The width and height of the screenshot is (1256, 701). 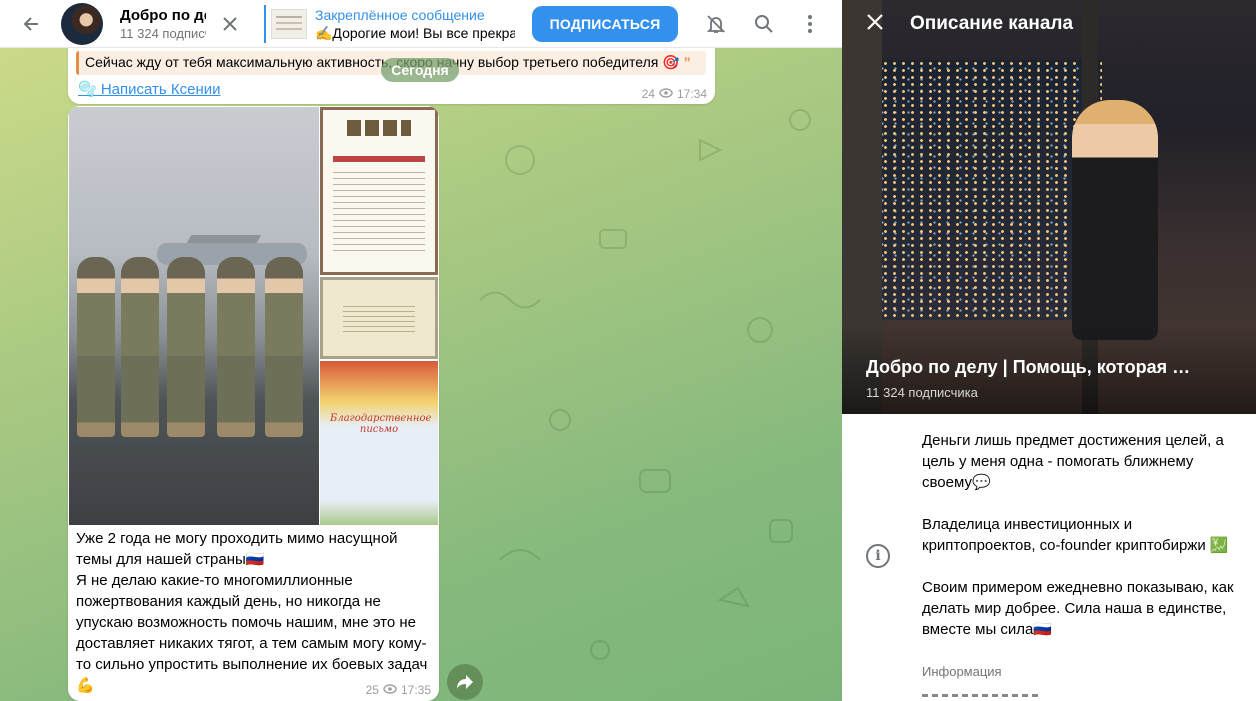 I want to click on channel-avatar, so click(x=82, y=23).